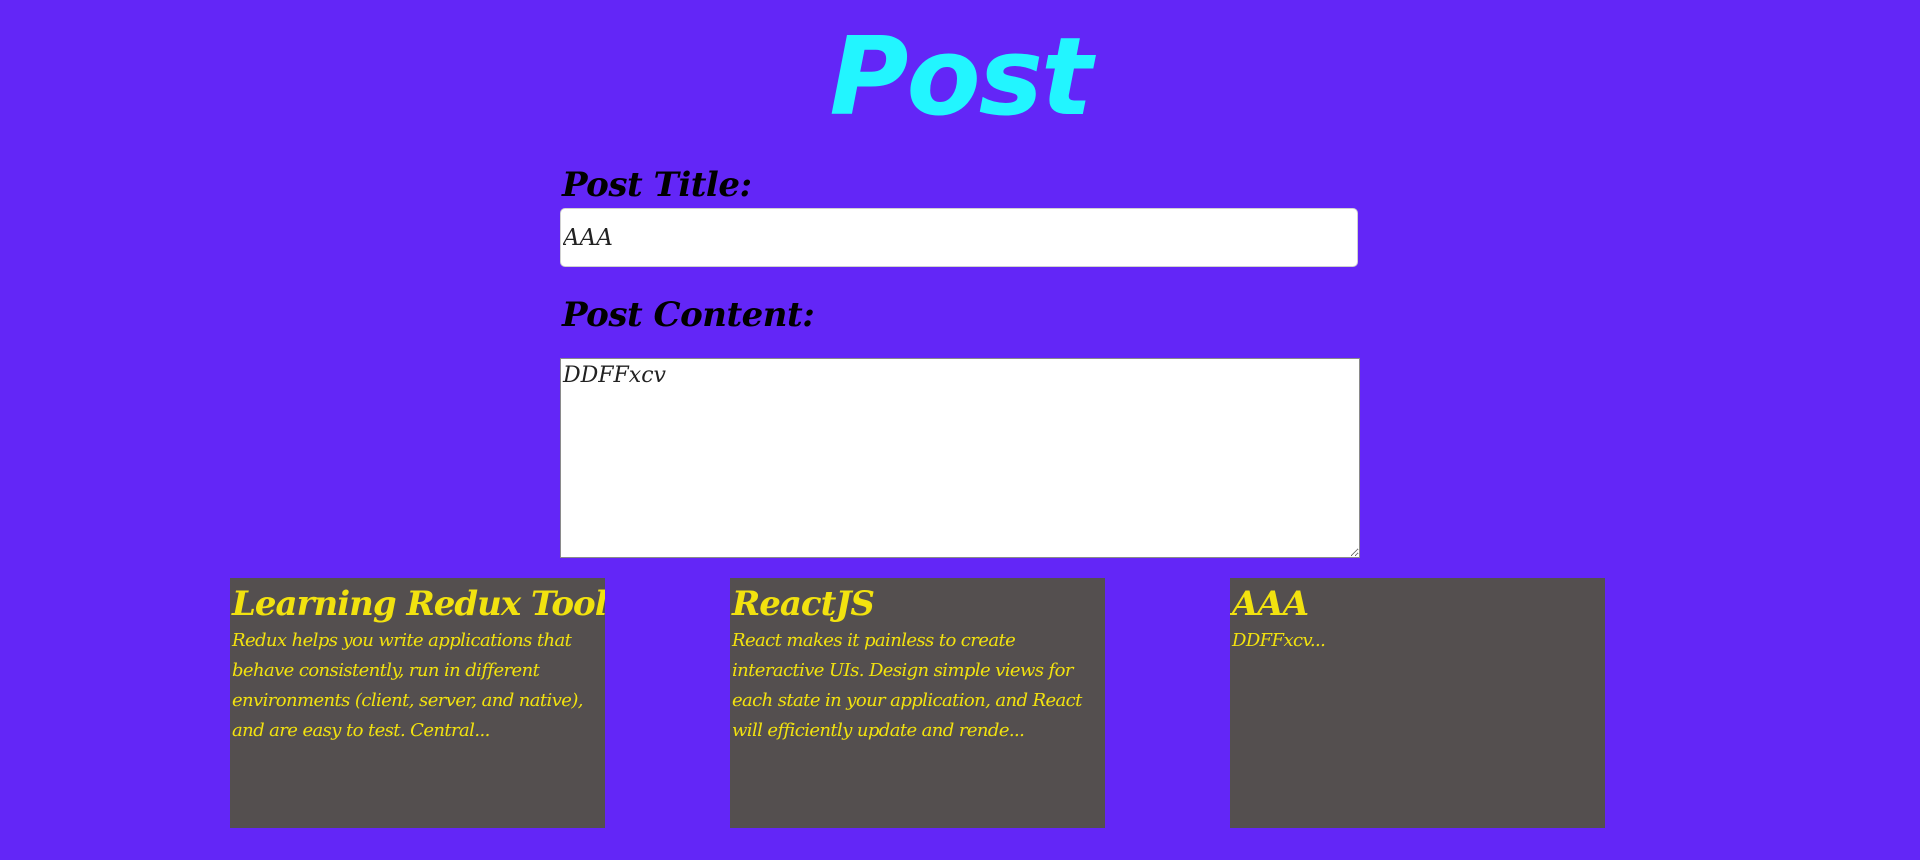 This screenshot has height=860, width=1920. Describe the element at coordinates (688, 315) in the screenshot. I see `post-content-label: Post Content:` at that location.